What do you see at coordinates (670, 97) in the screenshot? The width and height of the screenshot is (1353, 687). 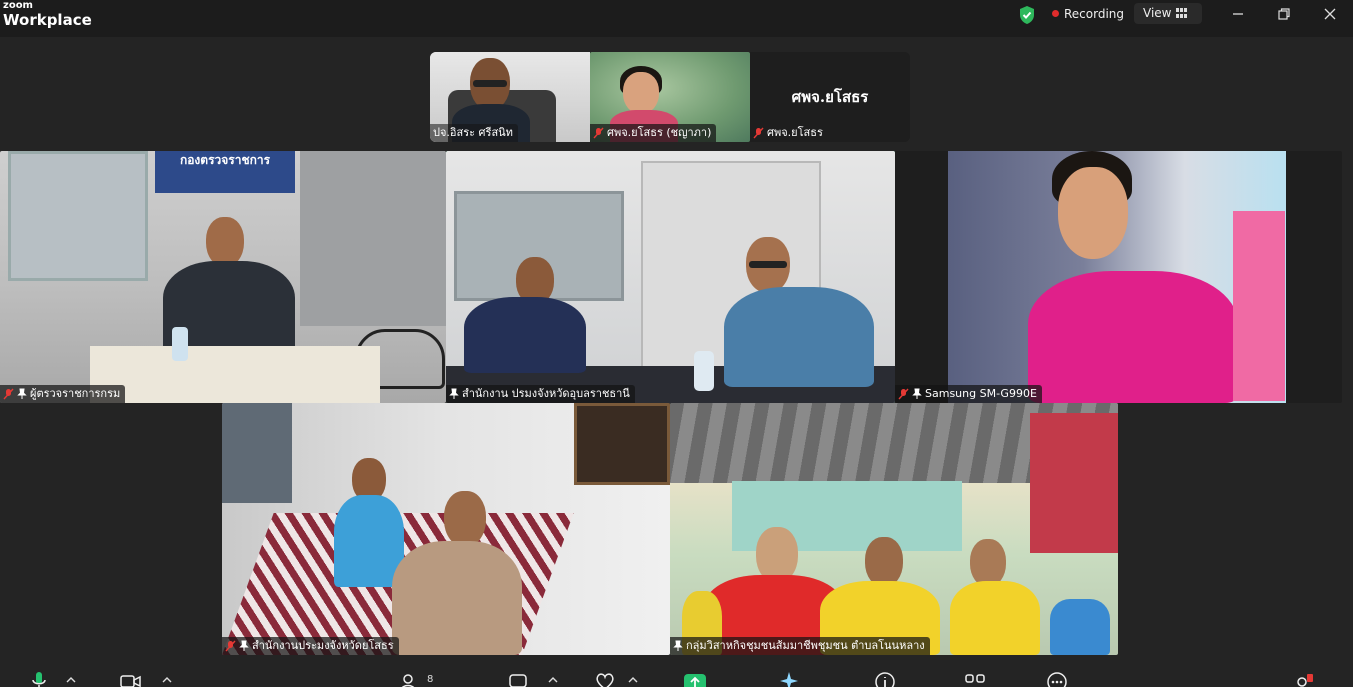 I see `video-tile-strip-2: ศพจ.ยโสธร (ชญาภา)` at bounding box center [670, 97].